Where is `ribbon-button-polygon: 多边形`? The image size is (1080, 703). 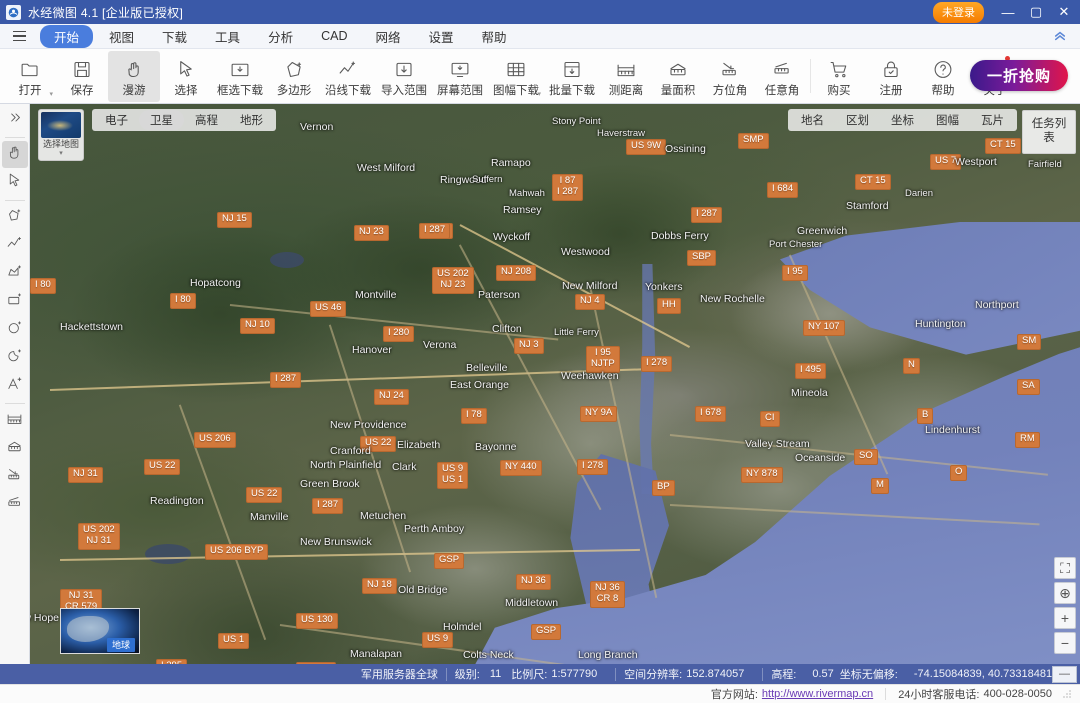
ribbon-button-polygon: 多边形 is located at coordinates (294, 76).